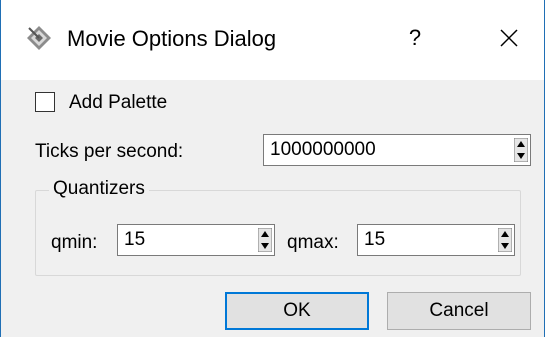  I want to click on qmax-spinbox: 15, so click(436, 240).